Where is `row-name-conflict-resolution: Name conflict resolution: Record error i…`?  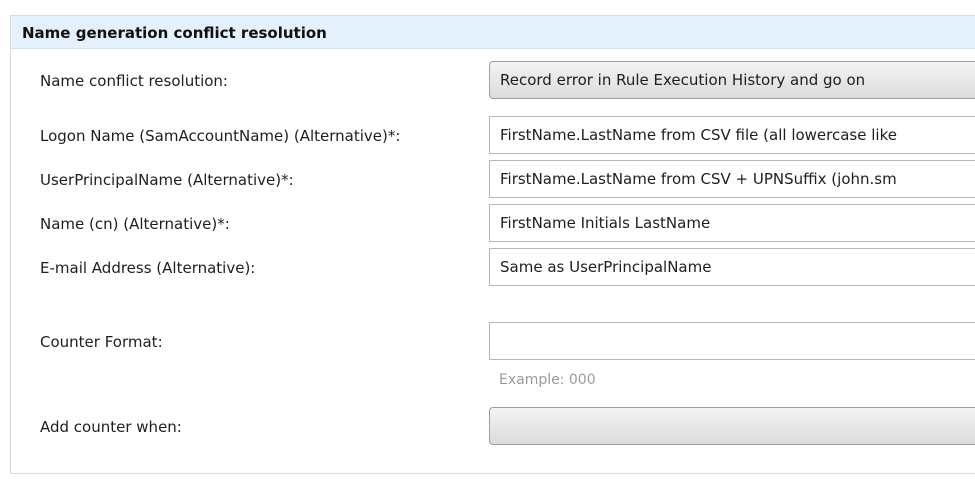
row-name-conflict-resolution: Name conflict resolution: Record error i… is located at coordinates (493, 81).